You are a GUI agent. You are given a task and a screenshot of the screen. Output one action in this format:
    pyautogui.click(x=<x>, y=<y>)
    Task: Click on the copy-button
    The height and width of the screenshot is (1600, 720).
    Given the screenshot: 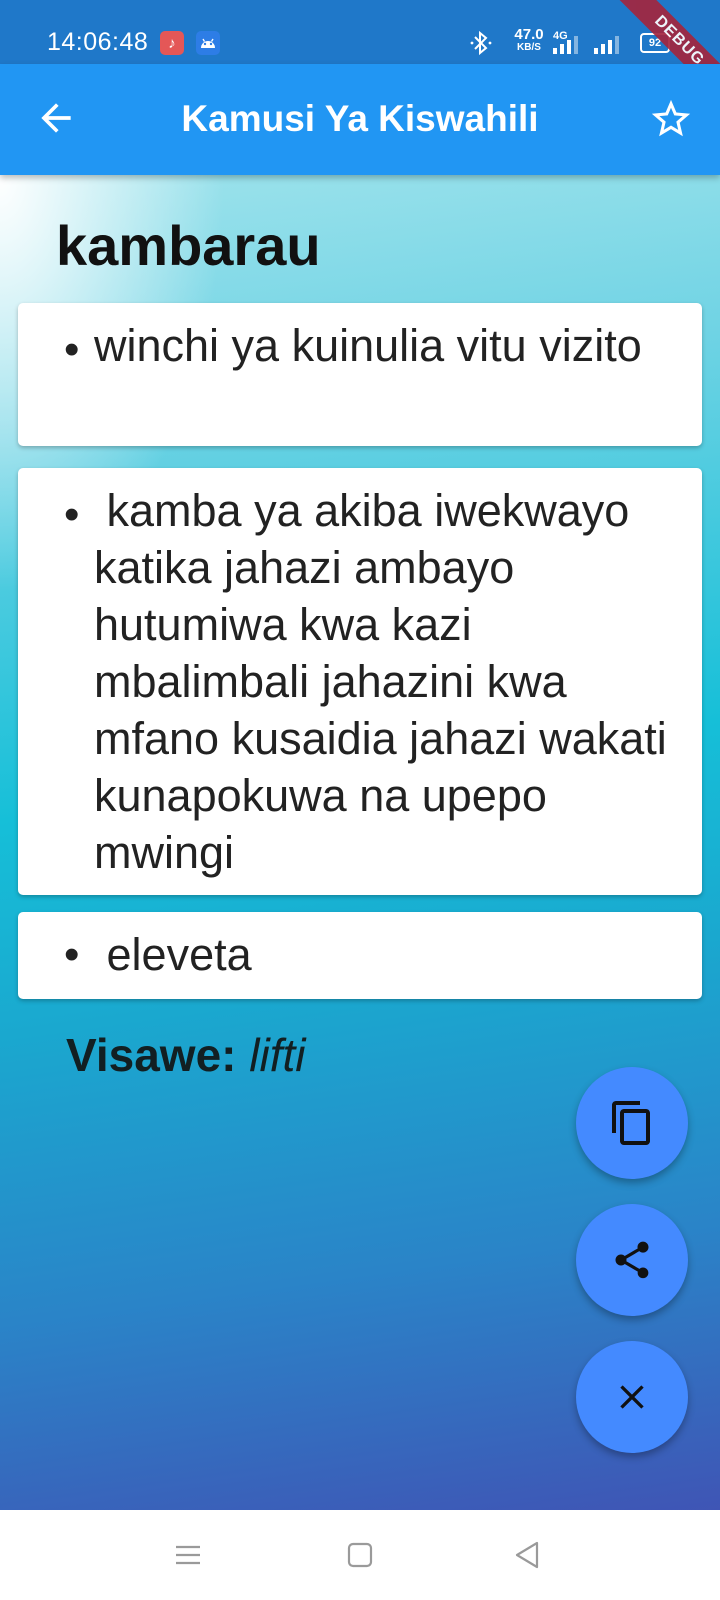 What is the action you would take?
    pyautogui.click(x=632, y=1123)
    